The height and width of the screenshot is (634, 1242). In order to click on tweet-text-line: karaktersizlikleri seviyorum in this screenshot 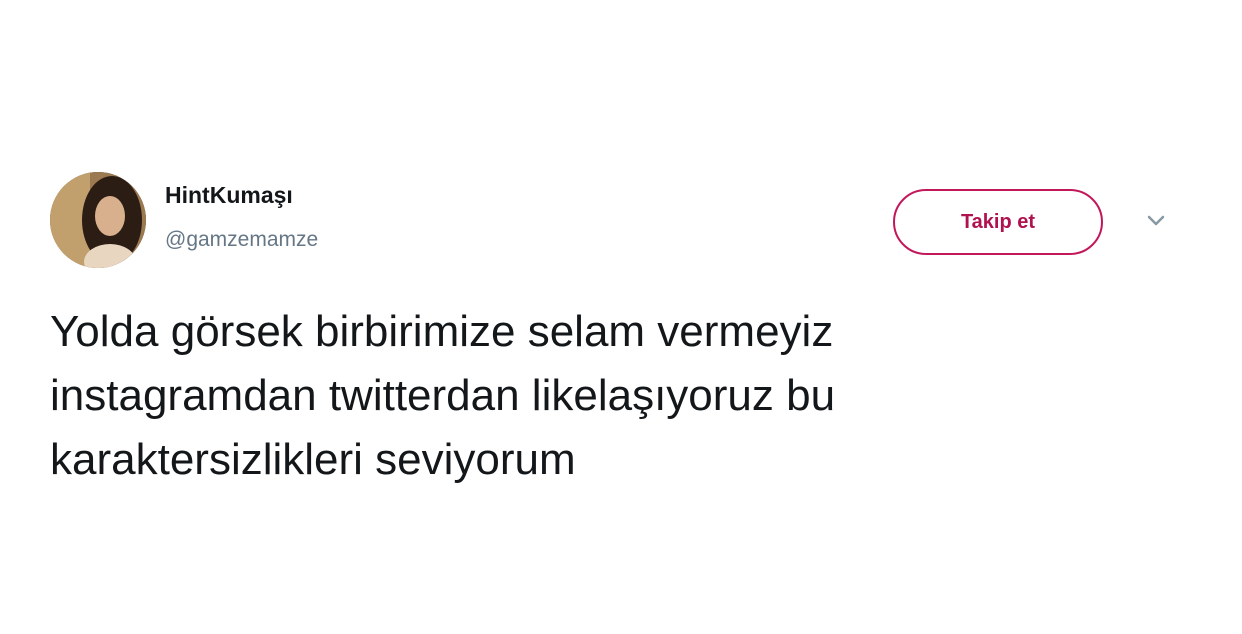, I will do `click(313, 459)`.